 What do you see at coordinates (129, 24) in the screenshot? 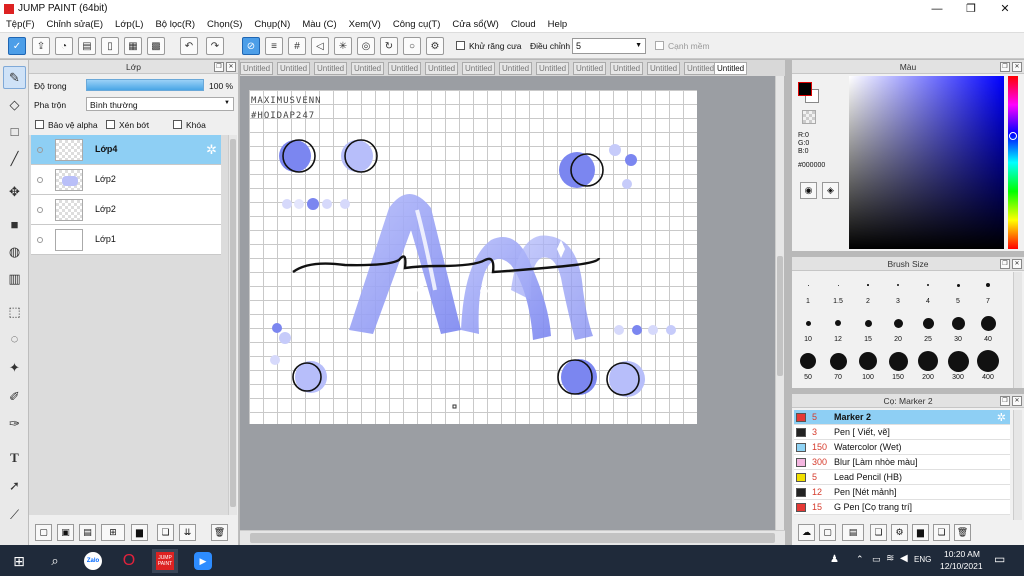
I see `menu-layer: Lớp(L)` at bounding box center [129, 24].